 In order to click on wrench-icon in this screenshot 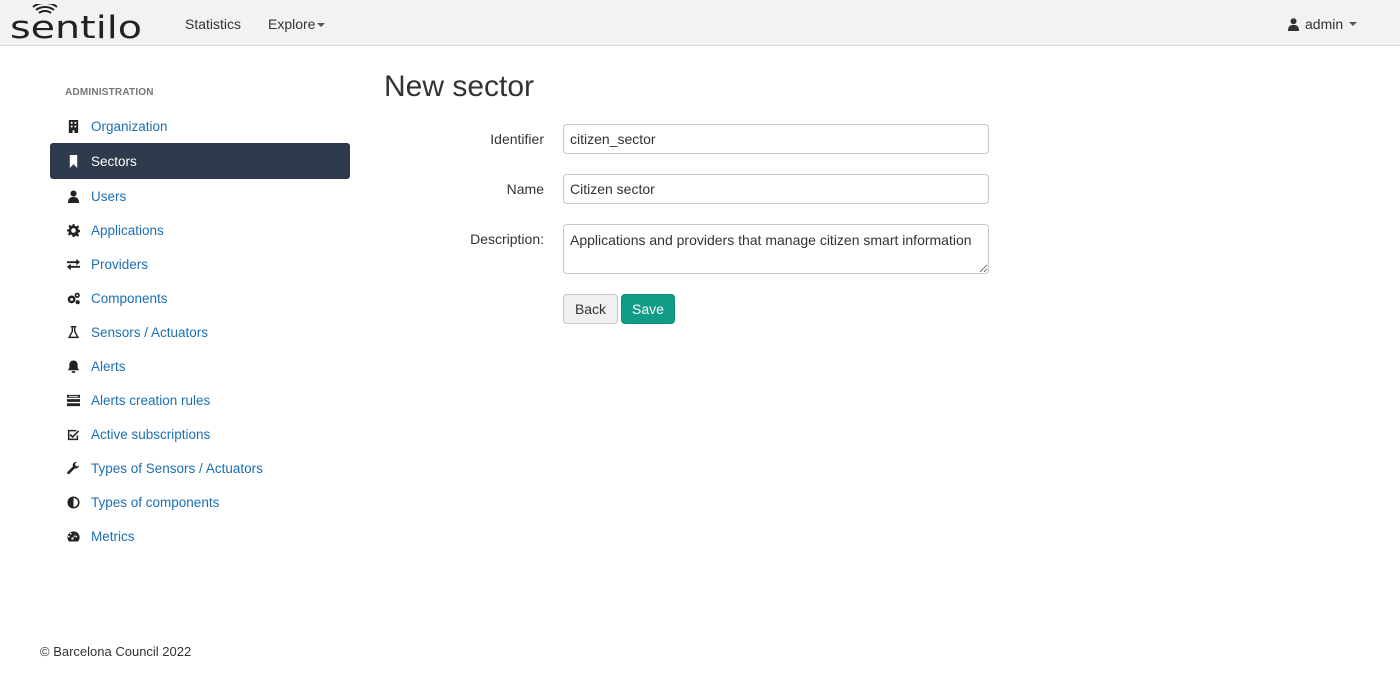, I will do `click(73, 468)`.